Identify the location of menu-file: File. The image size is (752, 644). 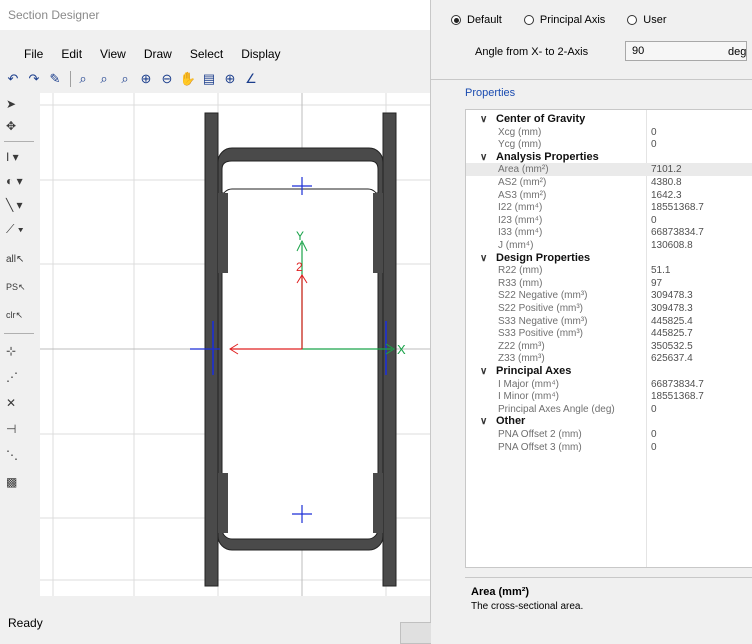
(26, 54).